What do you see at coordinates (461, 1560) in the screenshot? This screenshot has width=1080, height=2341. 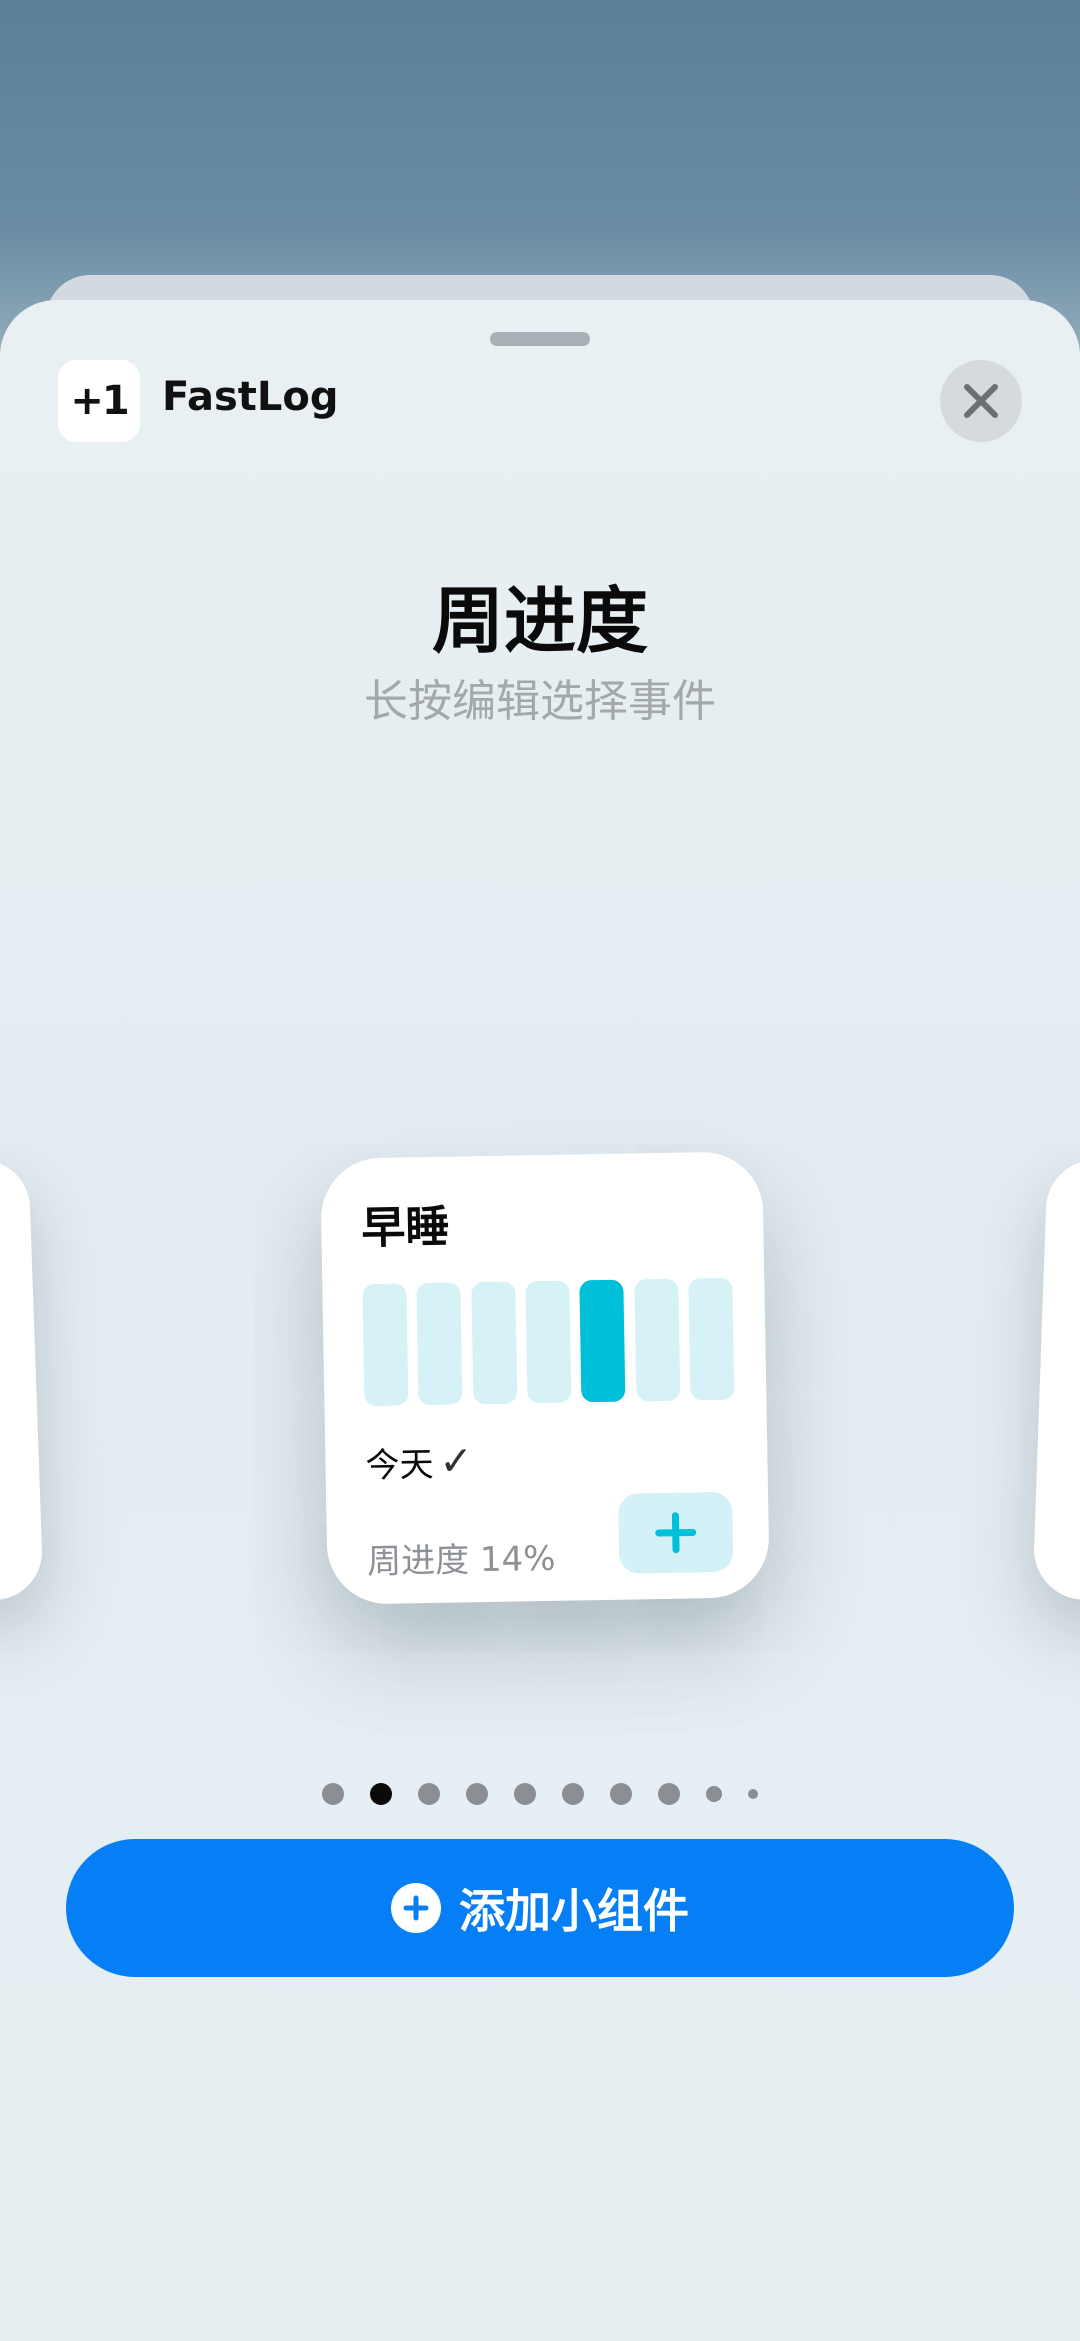 I see `week-progress-label: 周进度 14%` at bounding box center [461, 1560].